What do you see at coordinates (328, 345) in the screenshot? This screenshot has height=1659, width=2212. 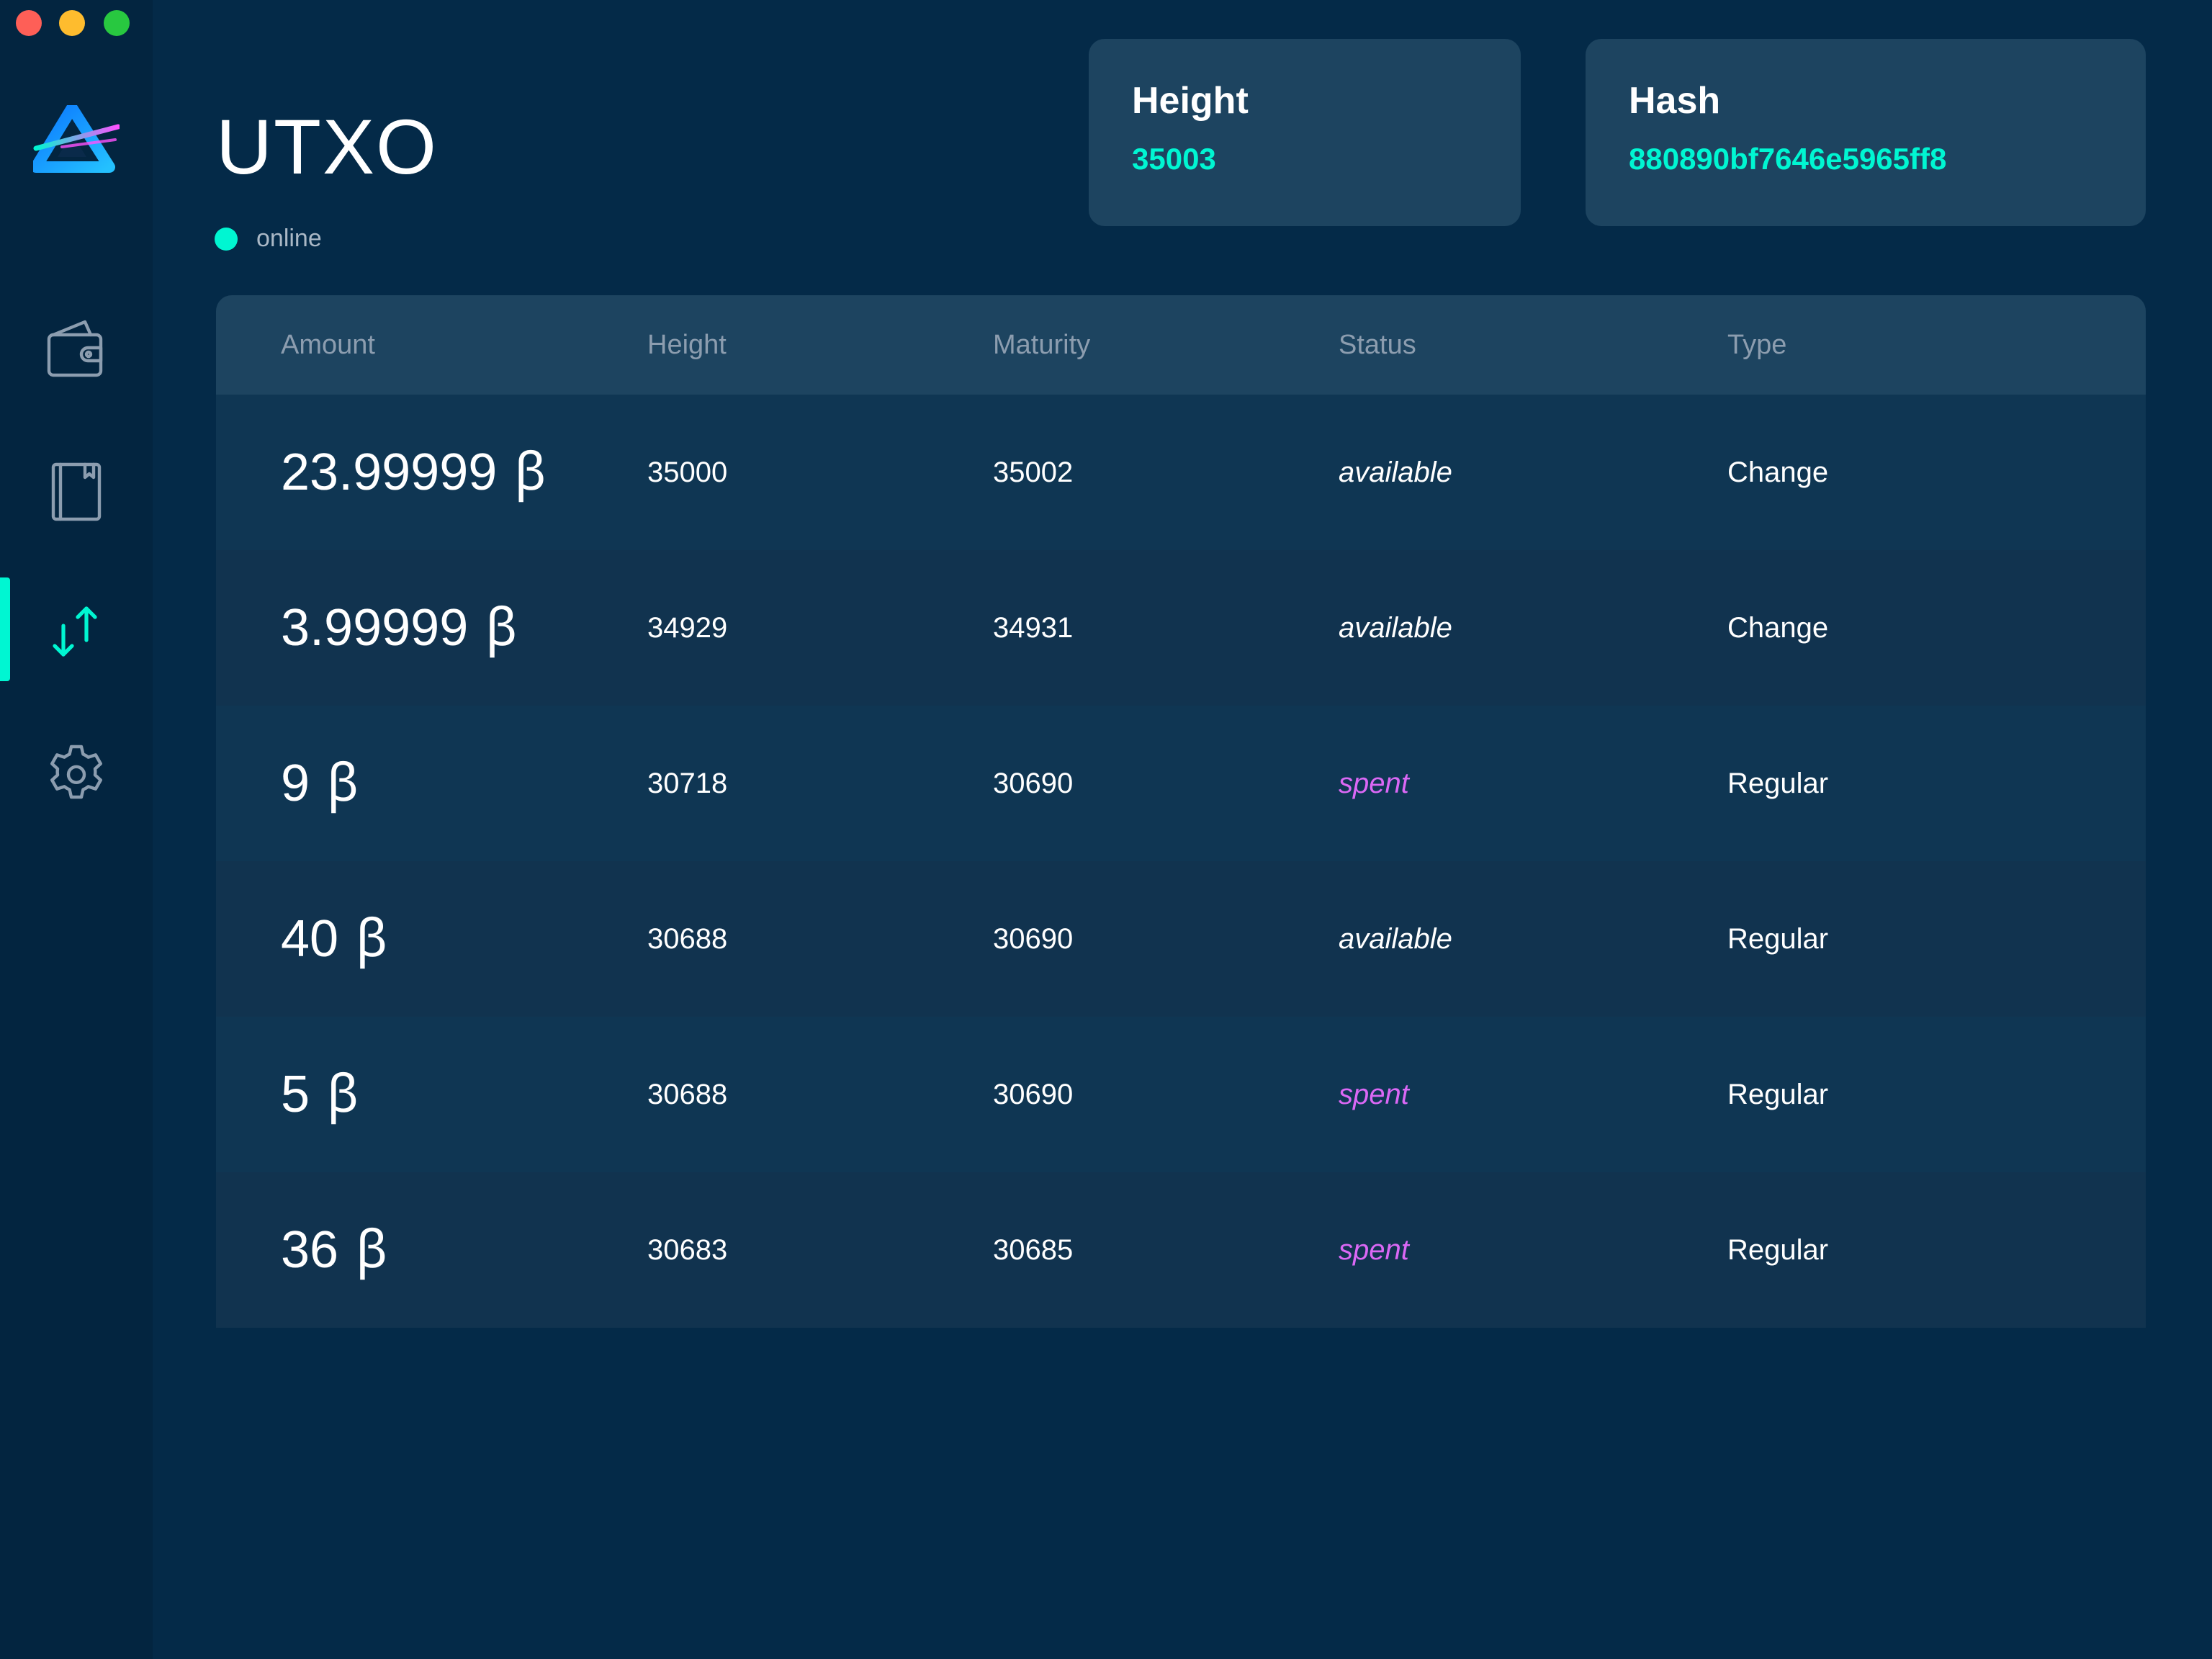 I see `column-header-amount: Amount` at bounding box center [328, 345].